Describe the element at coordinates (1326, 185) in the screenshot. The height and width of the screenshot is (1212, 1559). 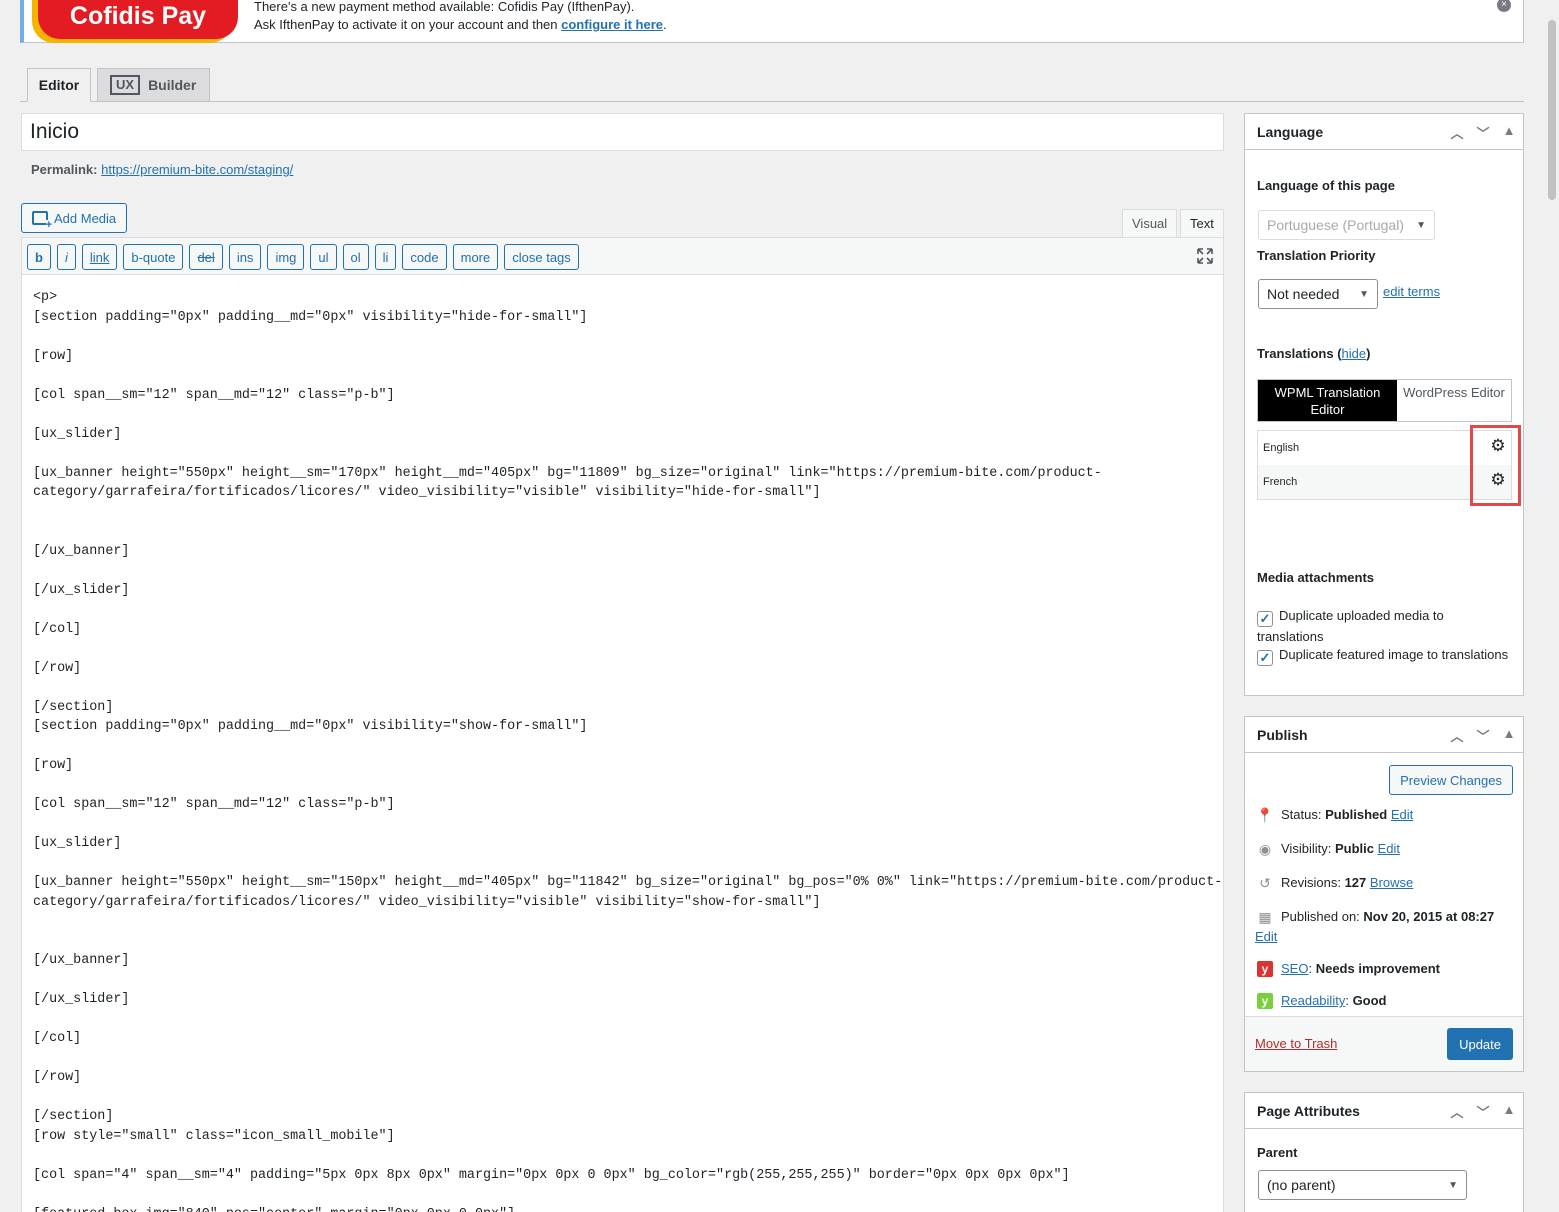
I see `language-of-page-label: Language of this page` at that location.